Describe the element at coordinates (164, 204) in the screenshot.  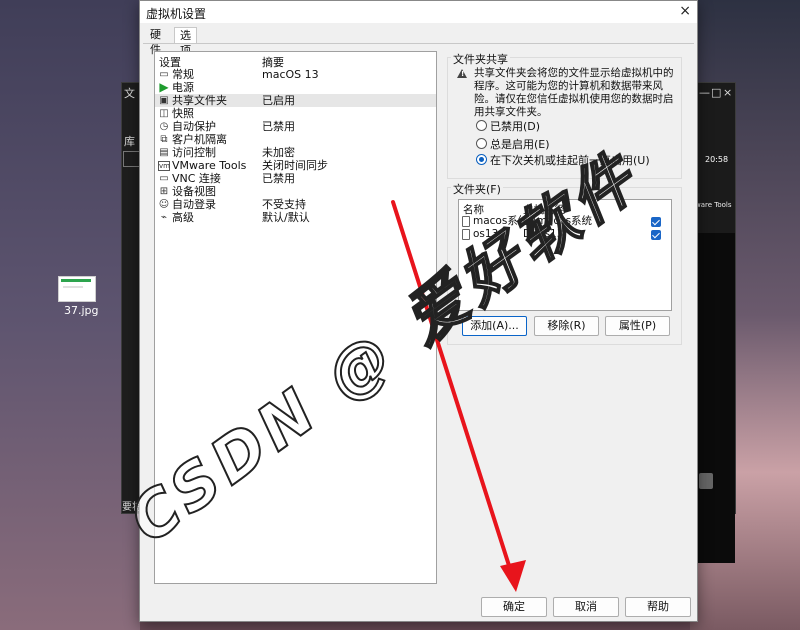
I see `user-icon: ☺` at that location.